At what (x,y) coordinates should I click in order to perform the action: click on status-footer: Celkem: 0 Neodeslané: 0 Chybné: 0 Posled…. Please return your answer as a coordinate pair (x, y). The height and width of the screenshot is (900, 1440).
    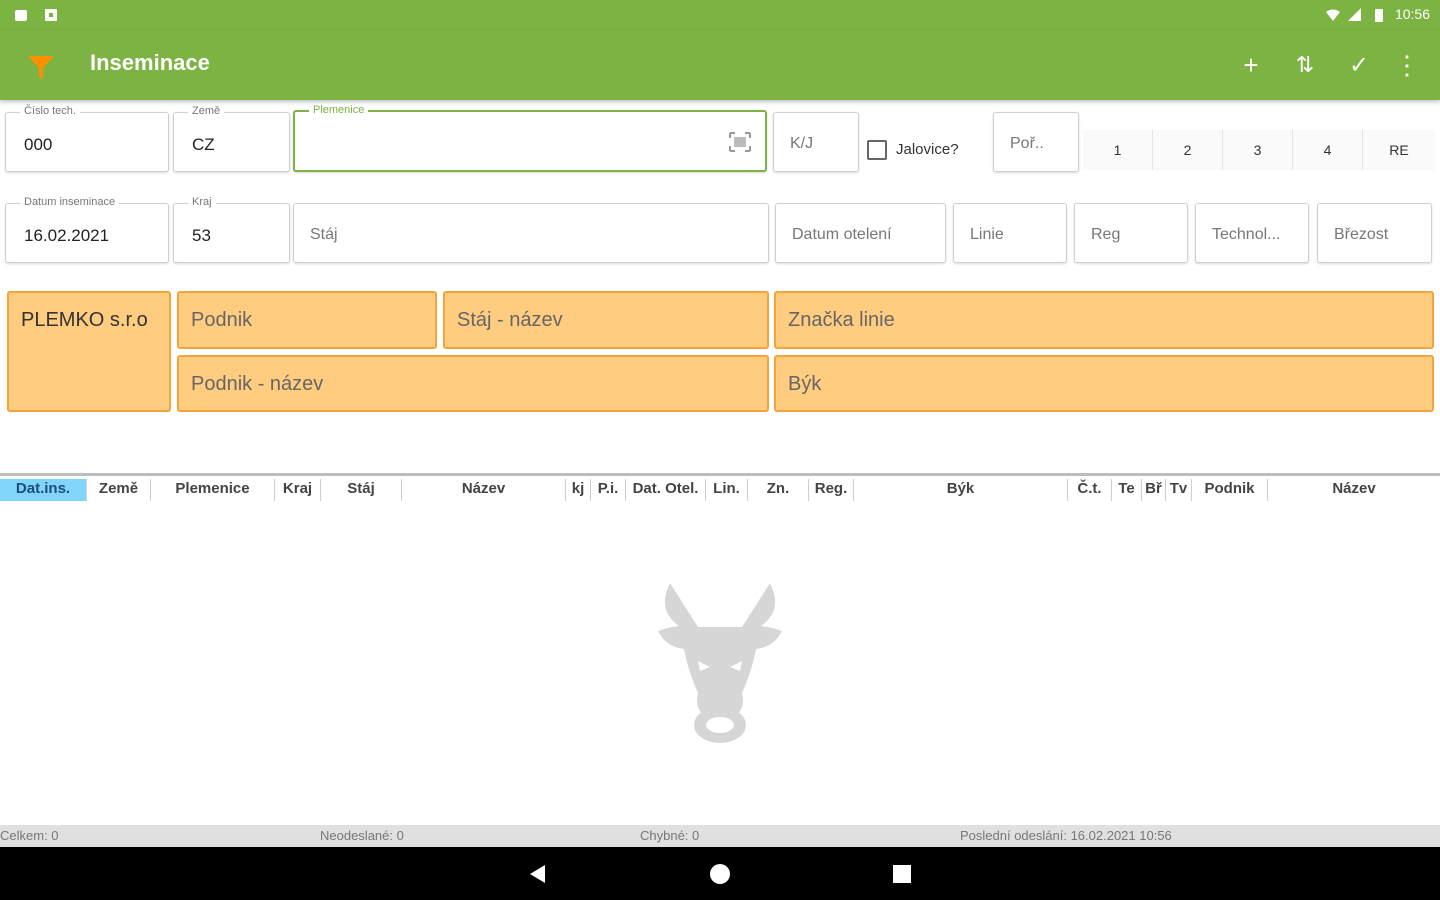
    Looking at the image, I should click on (720, 836).